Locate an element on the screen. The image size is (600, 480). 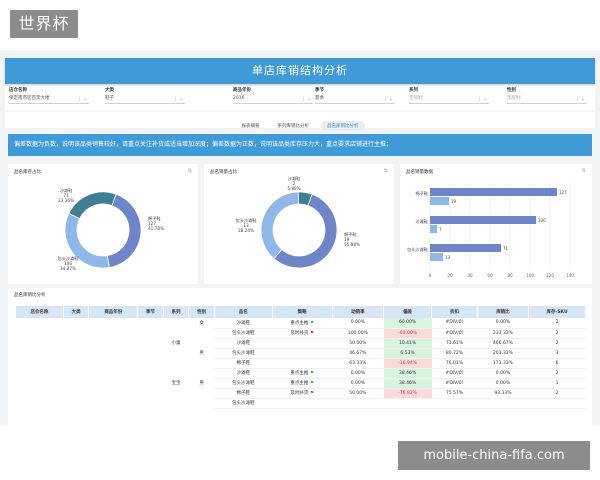
table-row: 小童 沙滩鞋 50.00% 10.41% 71.61% 466.67% 2 is located at coordinates (301, 343).